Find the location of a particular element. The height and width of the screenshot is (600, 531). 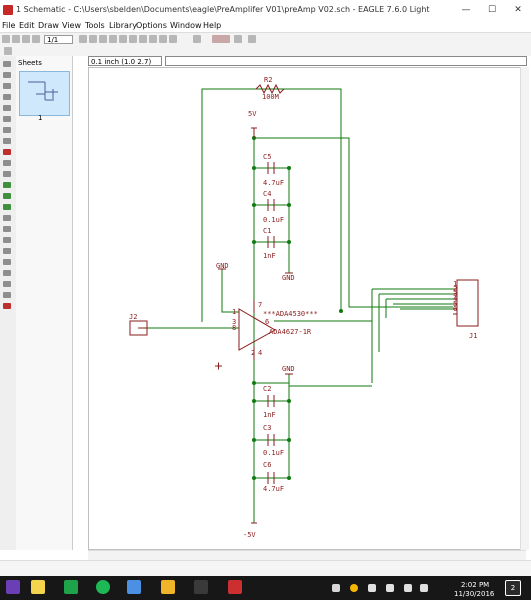

spotify-icon is located at coordinates (103, 587).